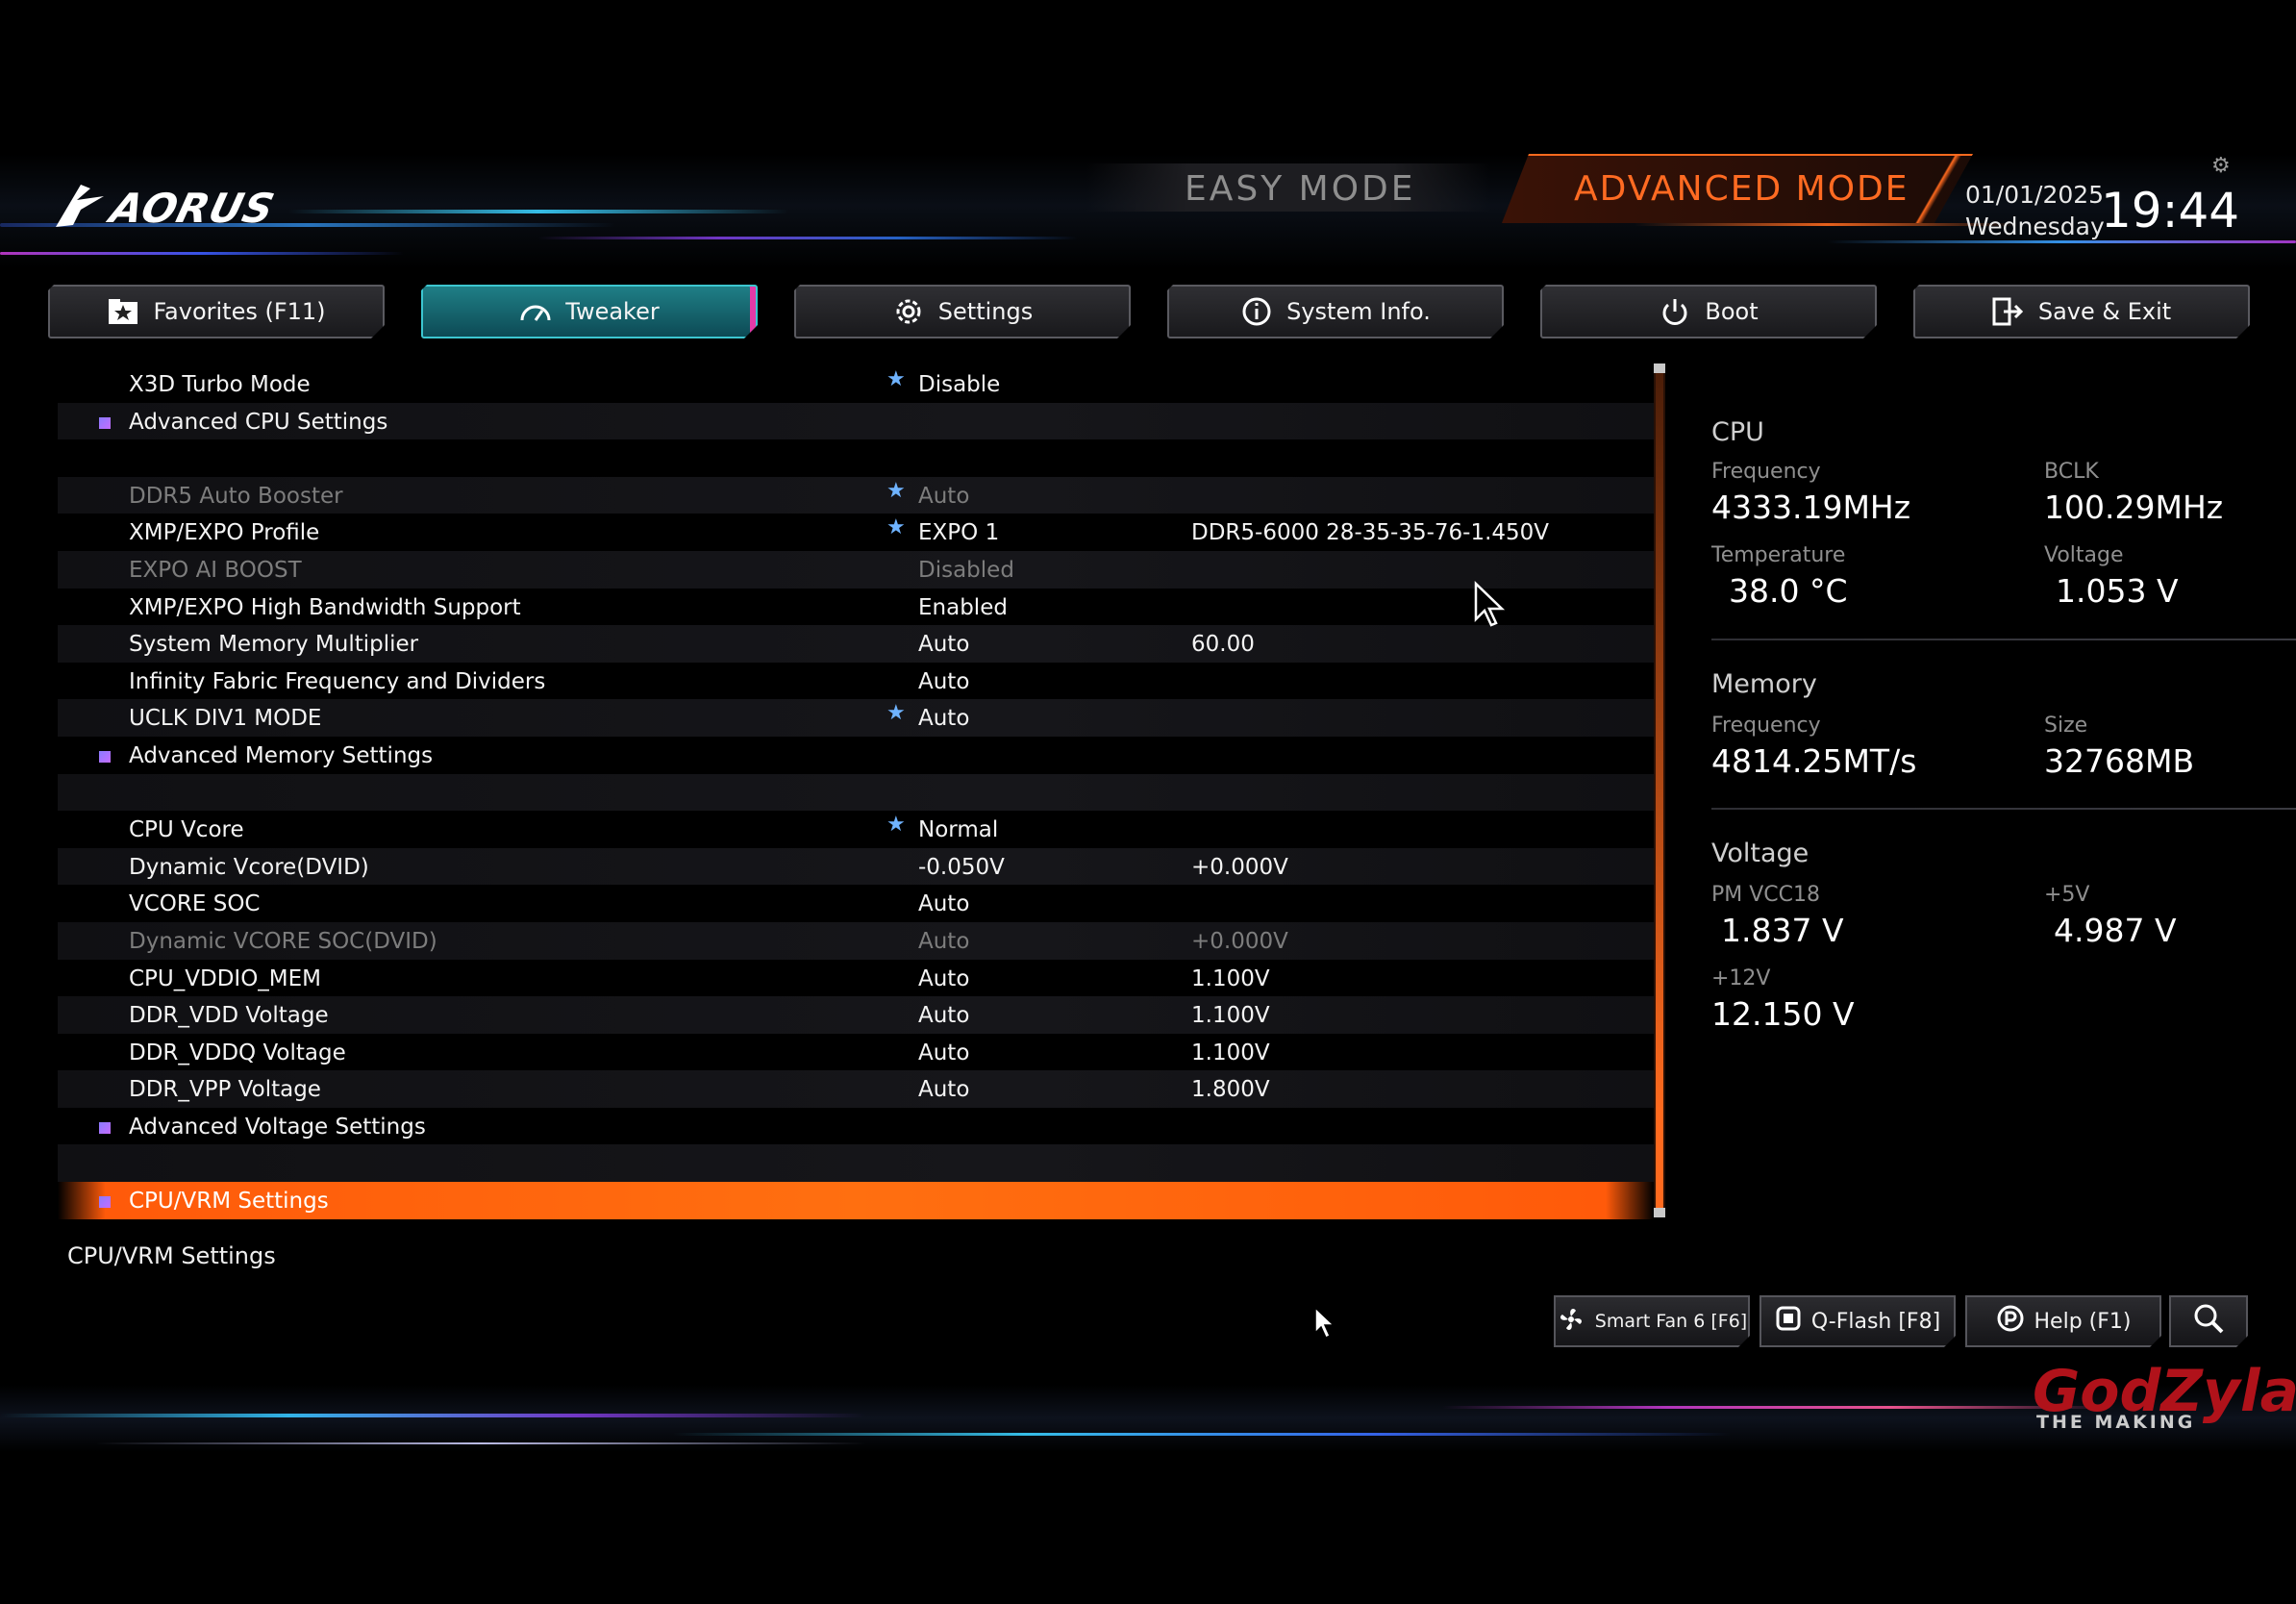  Describe the element at coordinates (961, 867) in the screenshot. I see `setting-value: -0.050V` at that location.